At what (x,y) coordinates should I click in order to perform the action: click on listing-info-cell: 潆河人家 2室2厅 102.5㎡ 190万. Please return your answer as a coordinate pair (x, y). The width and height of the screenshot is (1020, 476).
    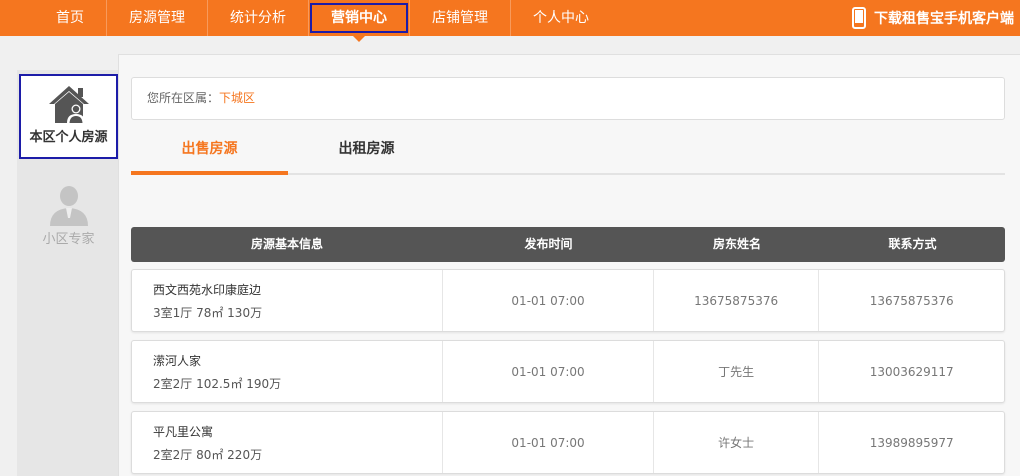
    Looking at the image, I should click on (288, 371).